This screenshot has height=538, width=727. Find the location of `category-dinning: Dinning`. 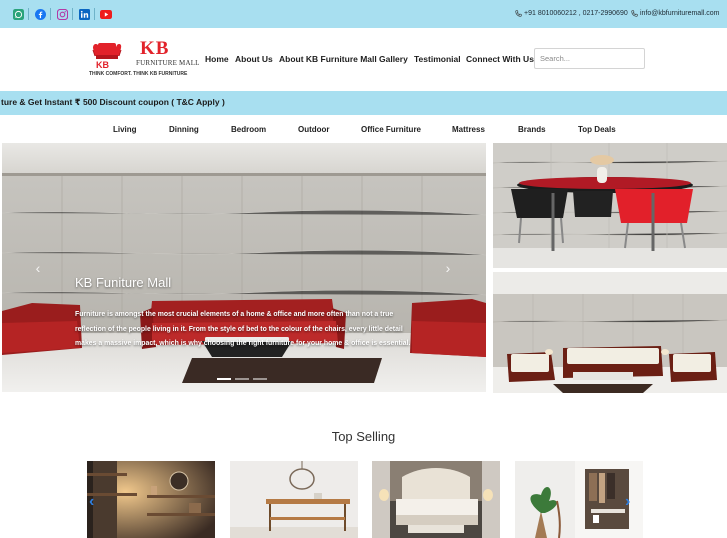

category-dinning: Dinning is located at coordinates (184, 129).